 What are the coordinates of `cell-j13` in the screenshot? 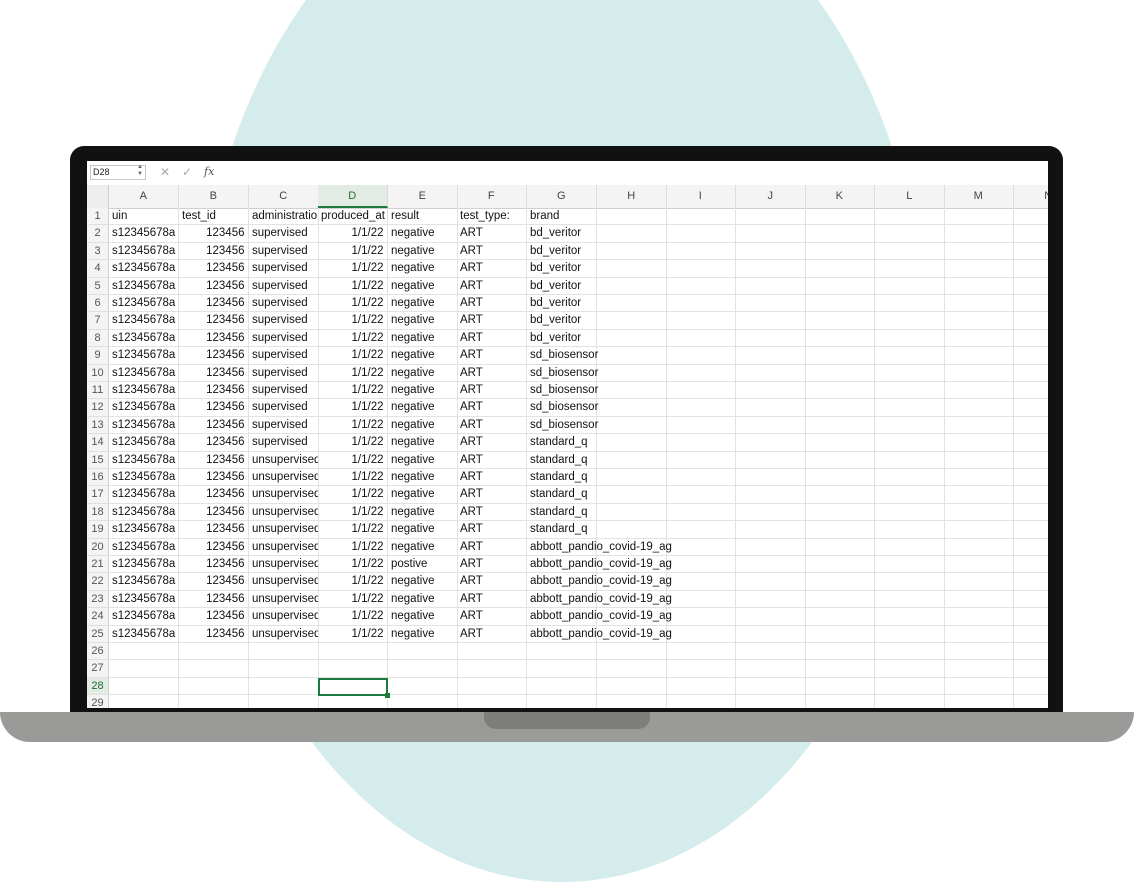 It's located at (771, 425).